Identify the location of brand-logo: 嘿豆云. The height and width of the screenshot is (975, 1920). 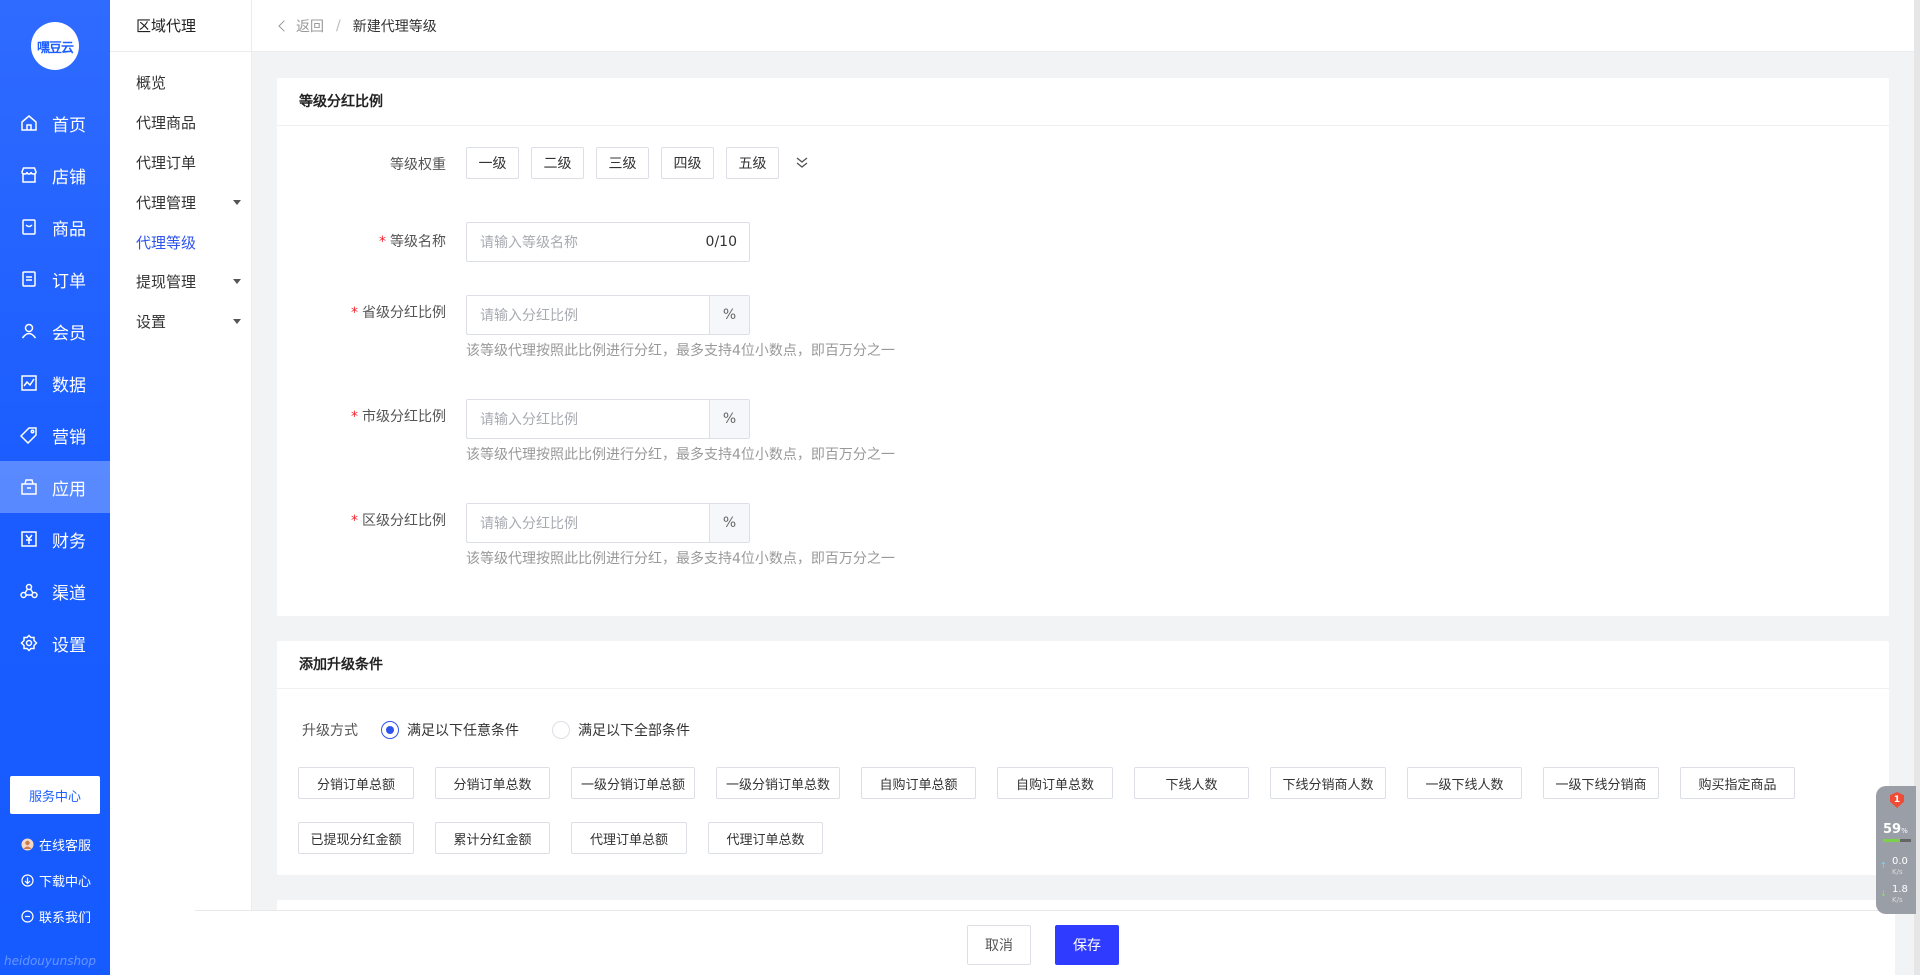
(55, 46).